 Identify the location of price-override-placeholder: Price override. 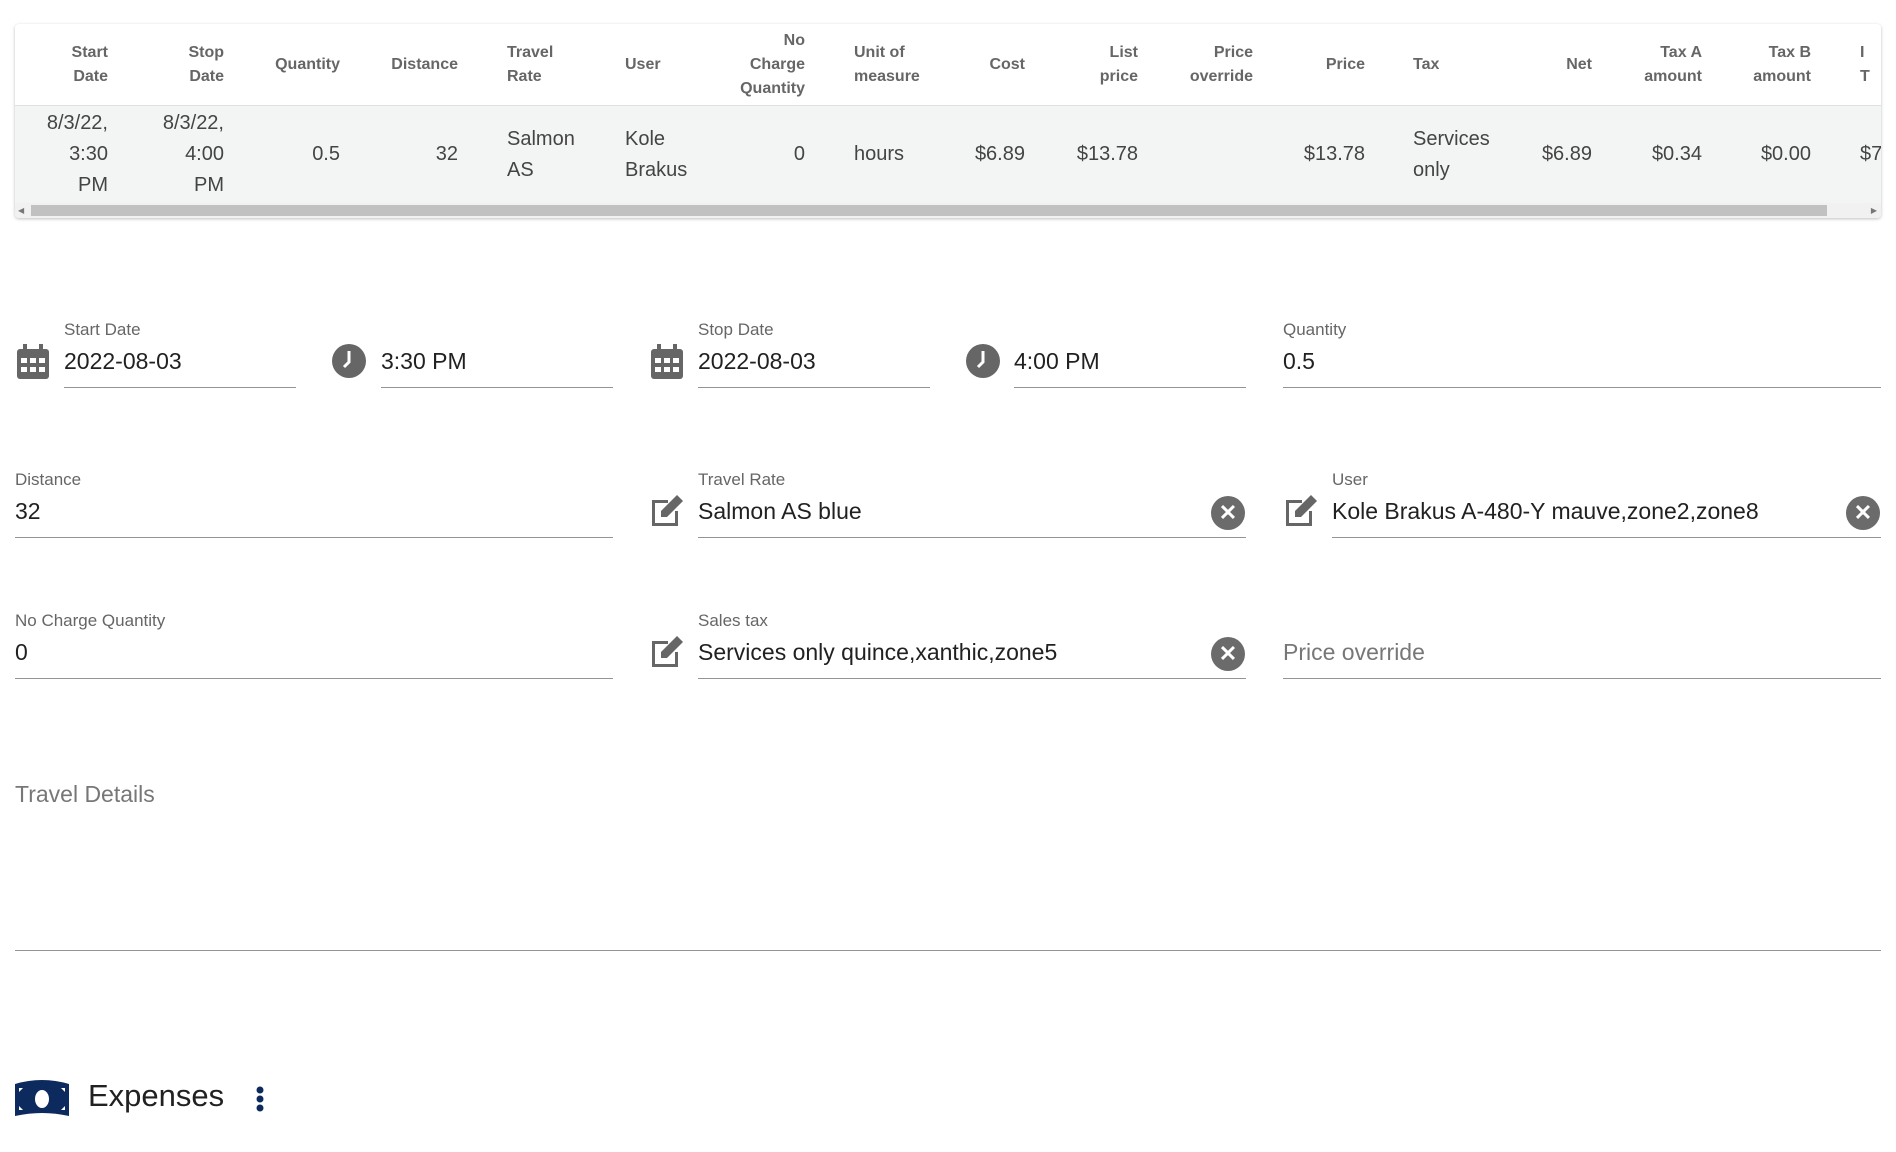
(1354, 652).